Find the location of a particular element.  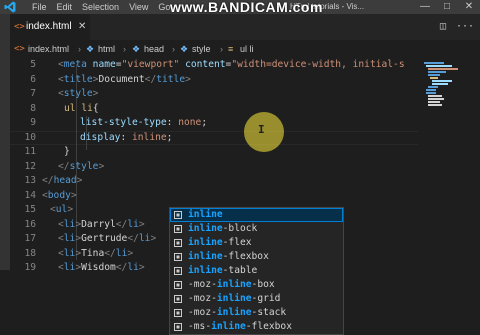

breadcrumb-file: index.html is located at coordinates (48, 49).